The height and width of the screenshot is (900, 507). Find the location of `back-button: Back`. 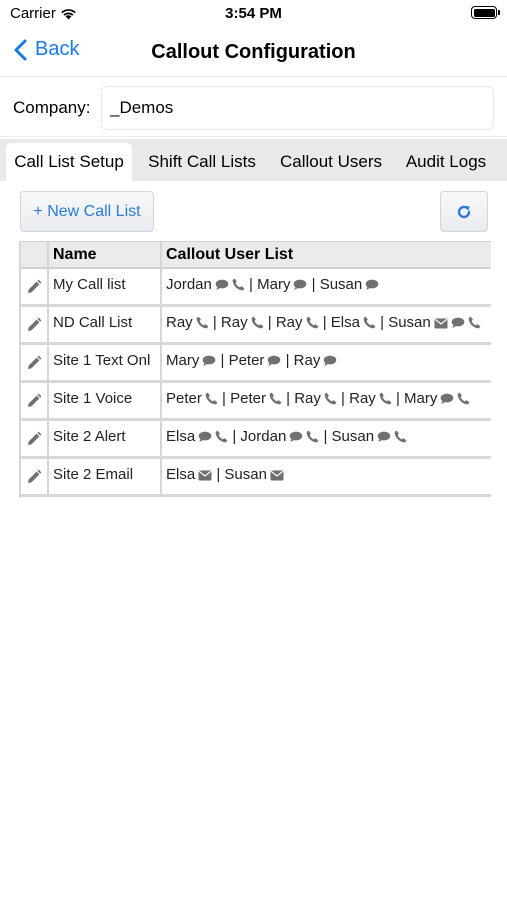

back-button: Back is located at coordinates (46, 49).